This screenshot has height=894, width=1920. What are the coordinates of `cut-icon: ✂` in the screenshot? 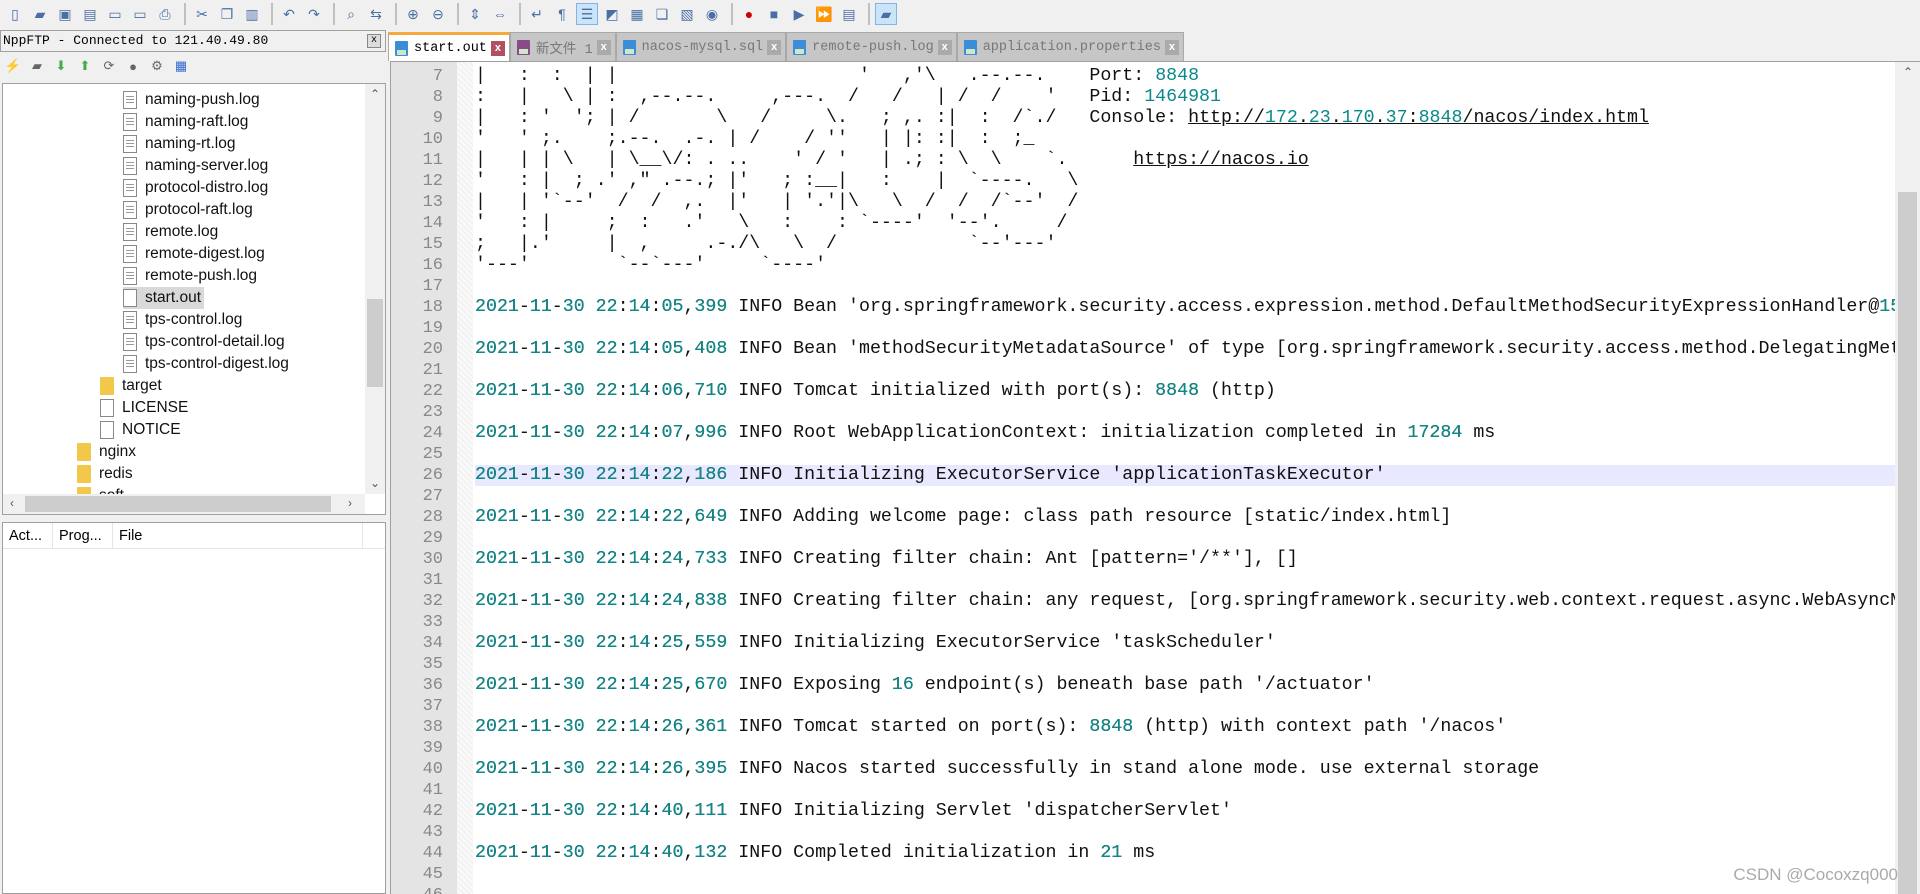 It's located at (202, 14).